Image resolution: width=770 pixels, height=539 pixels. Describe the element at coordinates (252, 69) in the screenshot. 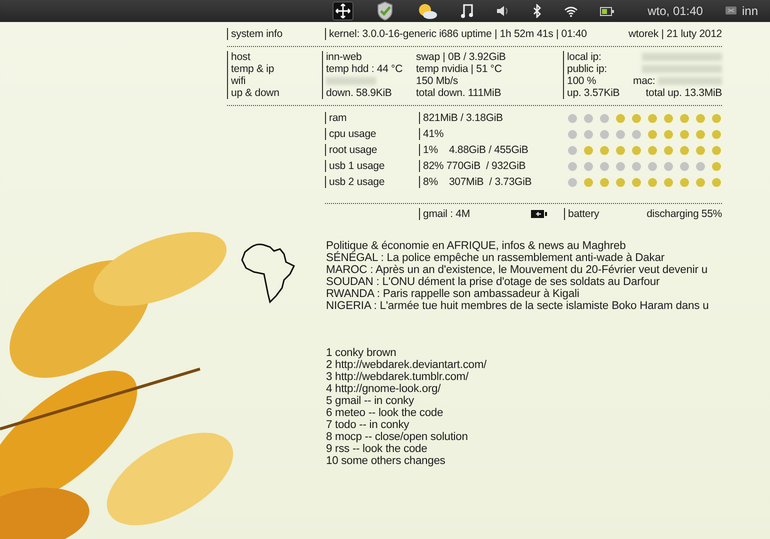

I see `info-text: temp & ip` at that location.